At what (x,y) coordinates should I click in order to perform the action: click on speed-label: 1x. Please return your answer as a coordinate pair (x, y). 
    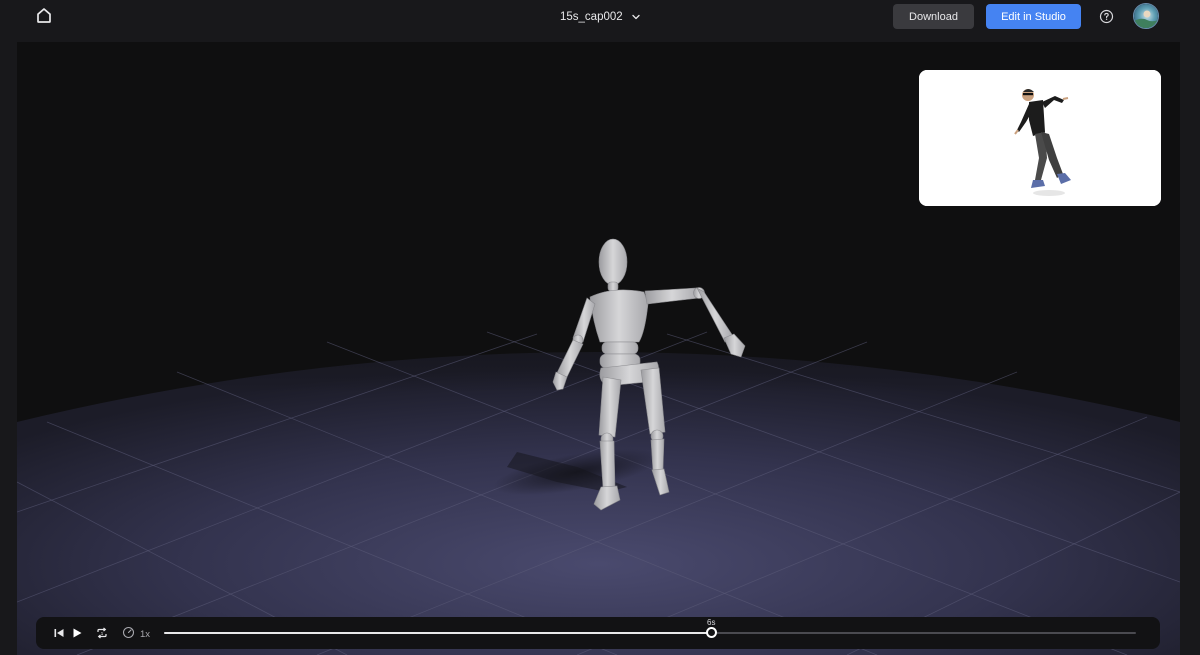
    Looking at the image, I should click on (145, 634).